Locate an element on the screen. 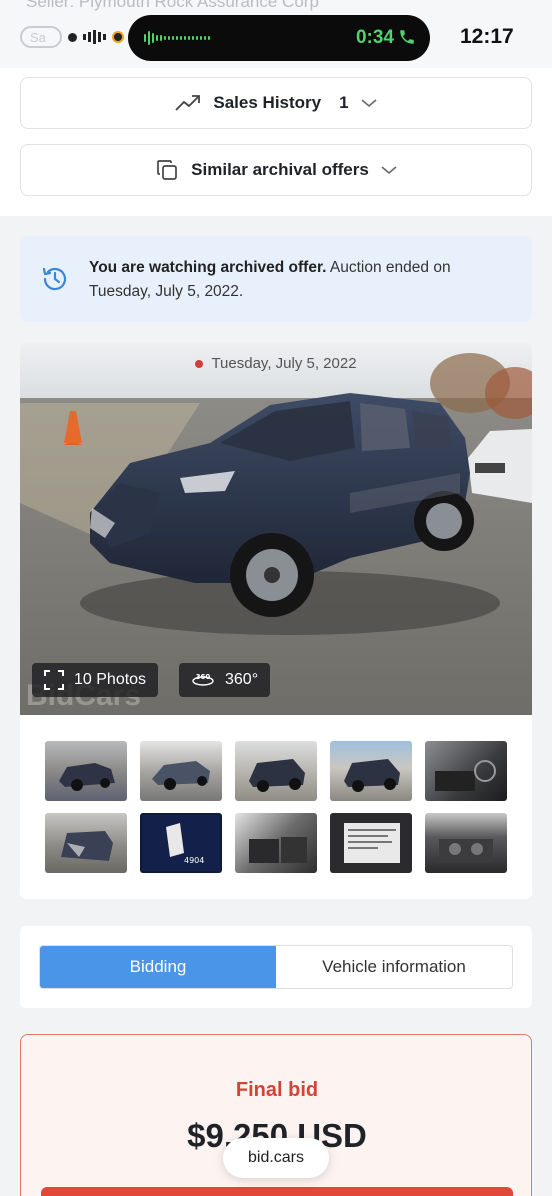 This screenshot has height=1196, width=552. view-360-button: 360 360° is located at coordinates (225, 680).